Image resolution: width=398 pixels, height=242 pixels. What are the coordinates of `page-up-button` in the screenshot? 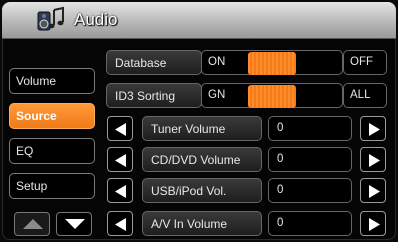 It's located at (32, 224).